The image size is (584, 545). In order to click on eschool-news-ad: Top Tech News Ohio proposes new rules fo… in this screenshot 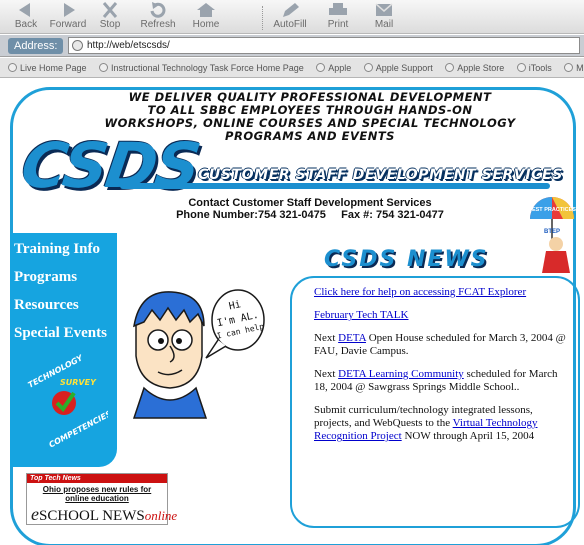, I will do `click(101, 499)`.